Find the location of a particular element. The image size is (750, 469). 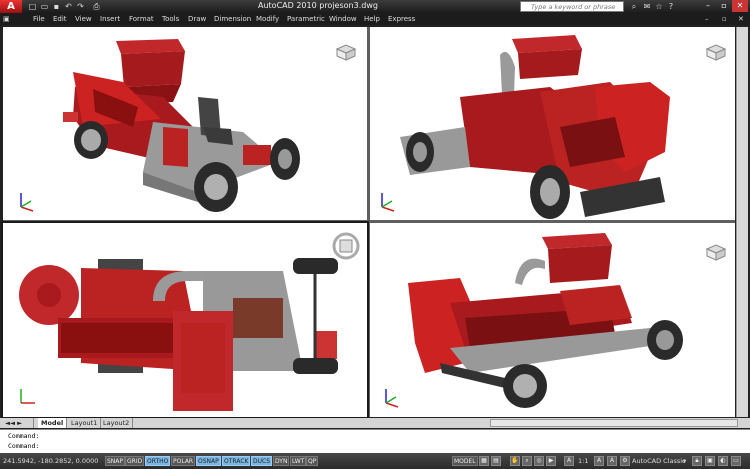

print-icon: ⎙ is located at coordinates (96, 6).